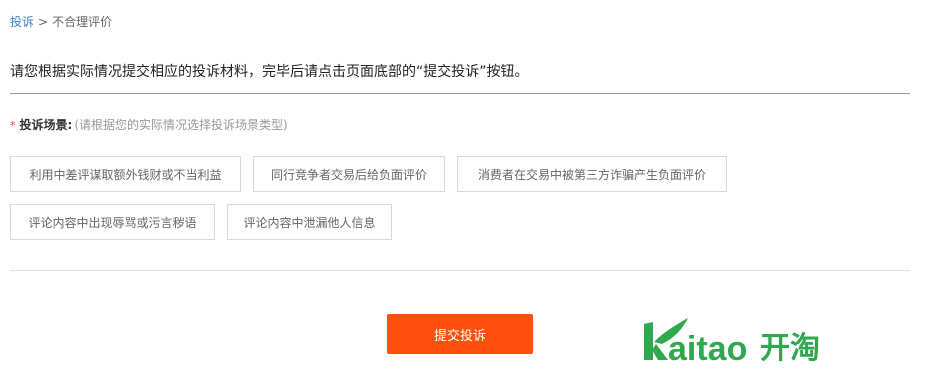  What do you see at coordinates (790, 348) in the screenshot?
I see `logo-cn-text: 开淘` at bounding box center [790, 348].